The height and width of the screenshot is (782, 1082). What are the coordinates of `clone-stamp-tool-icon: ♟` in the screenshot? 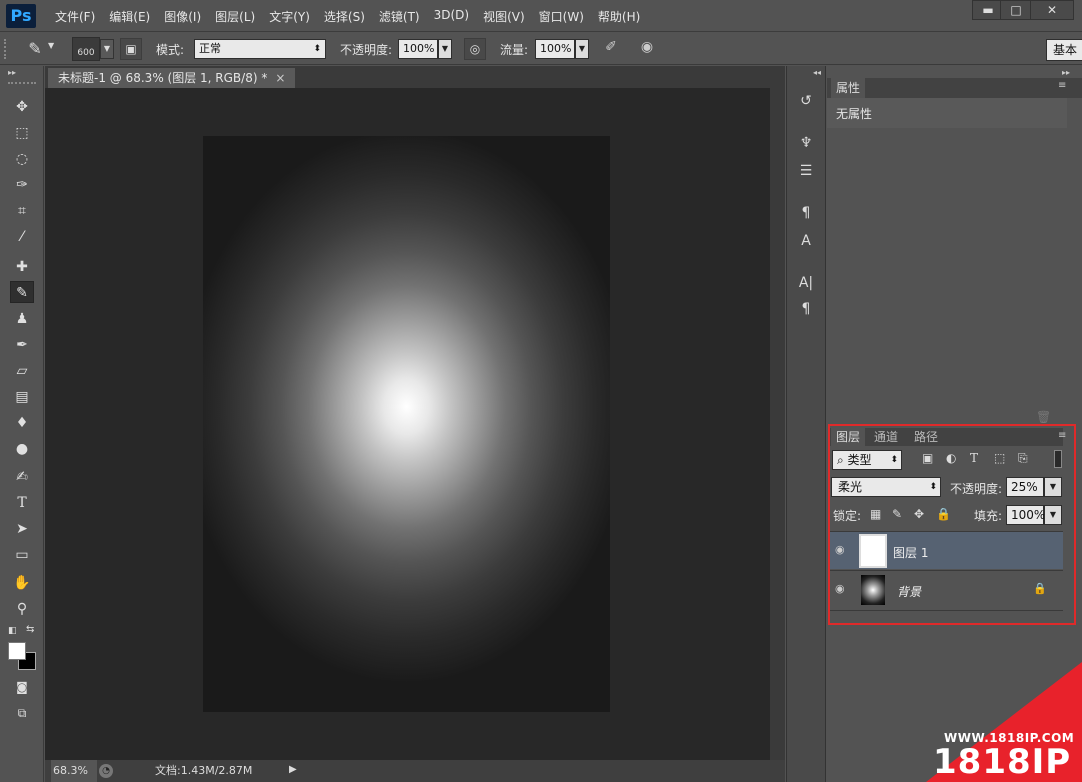 It's located at (22, 319).